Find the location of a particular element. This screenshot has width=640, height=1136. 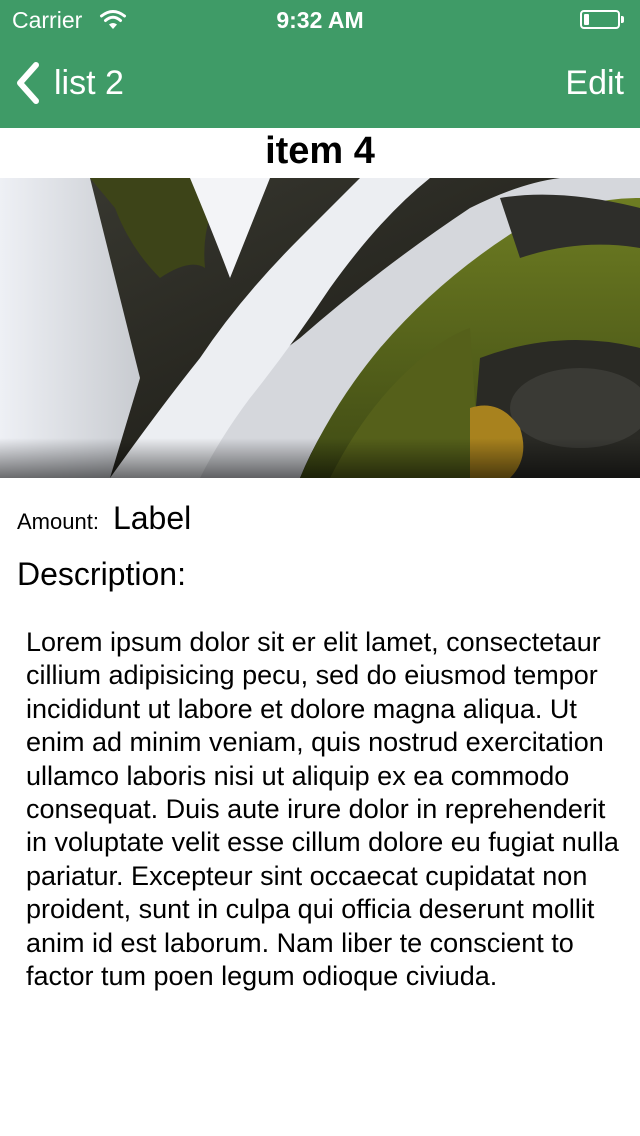

back-button: list 2 is located at coordinates (69, 83).